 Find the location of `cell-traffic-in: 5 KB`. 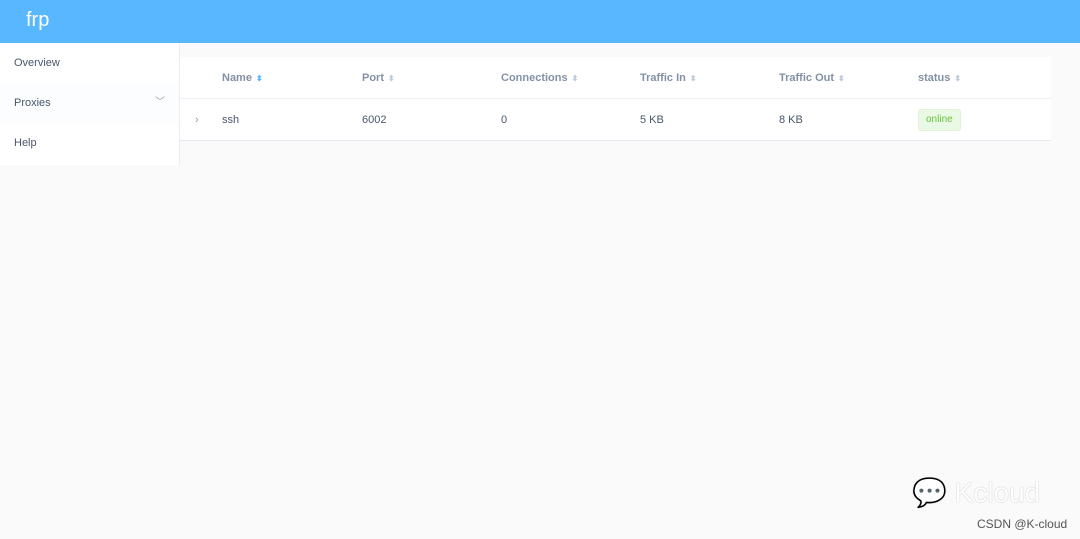

cell-traffic-in: 5 KB is located at coordinates (652, 120).